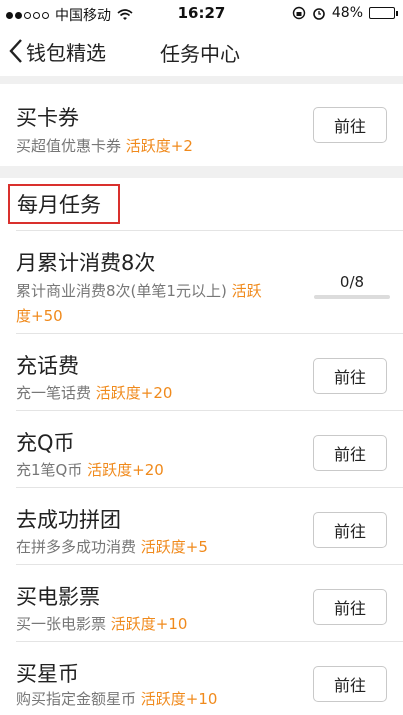  Describe the element at coordinates (201, 204) in the screenshot. I see `section-header: 每月任务` at that location.